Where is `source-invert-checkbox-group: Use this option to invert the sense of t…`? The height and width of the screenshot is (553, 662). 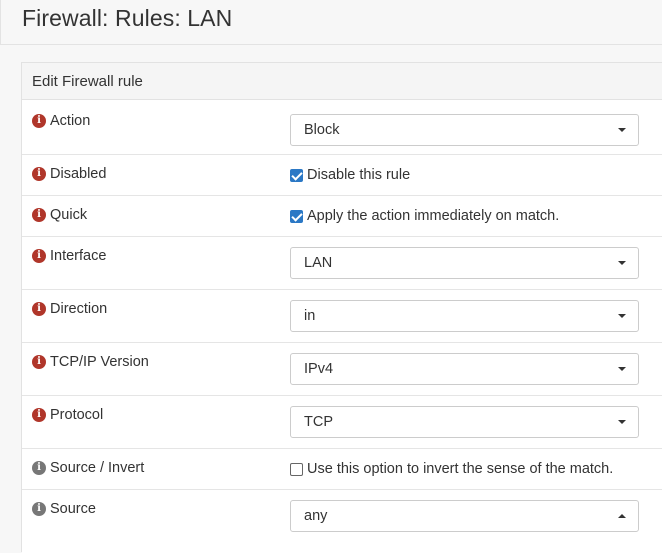
source-invert-checkbox-group: Use this option to invert the sense of t… is located at coordinates (451, 469).